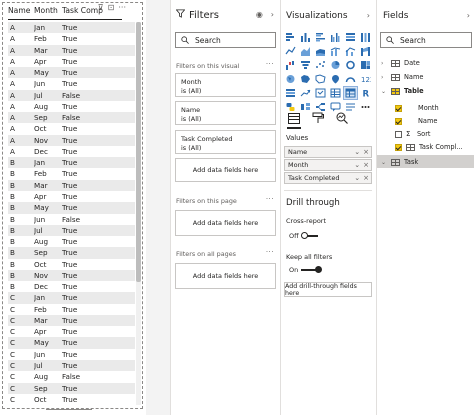  What do you see at coordinates (350, 37) in the screenshot?
I see `100-stacked-bar-chart-icon` at bounding box center [350, 37].